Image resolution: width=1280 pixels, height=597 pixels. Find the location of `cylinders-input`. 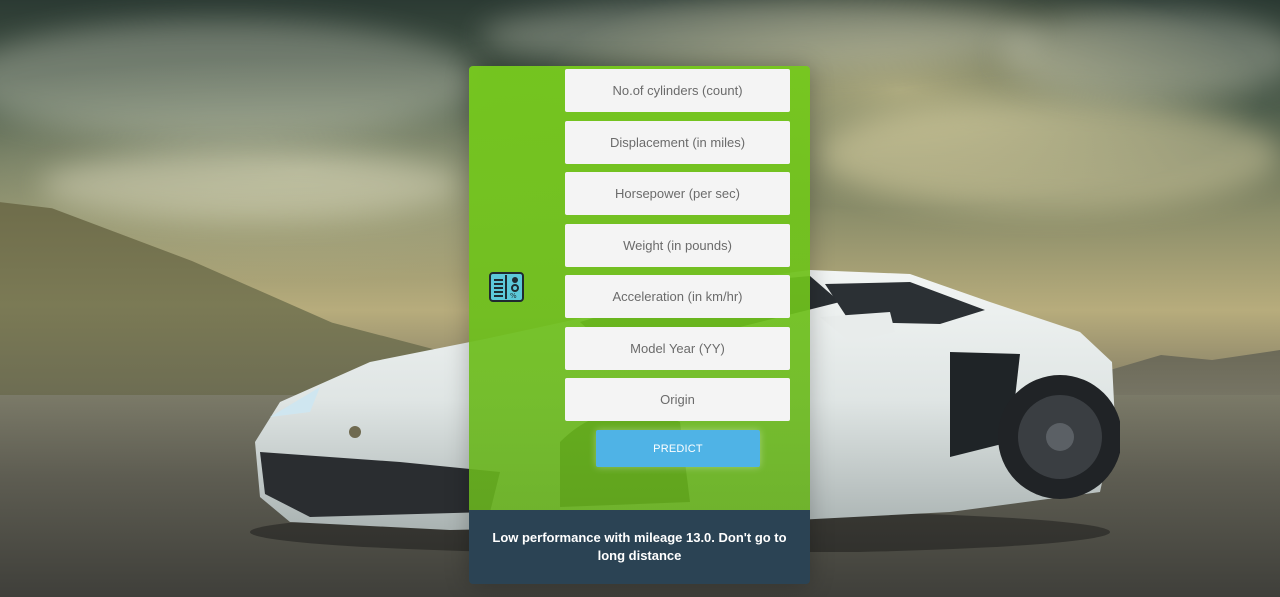

cylinders-input is located at coordinates (677, 90).